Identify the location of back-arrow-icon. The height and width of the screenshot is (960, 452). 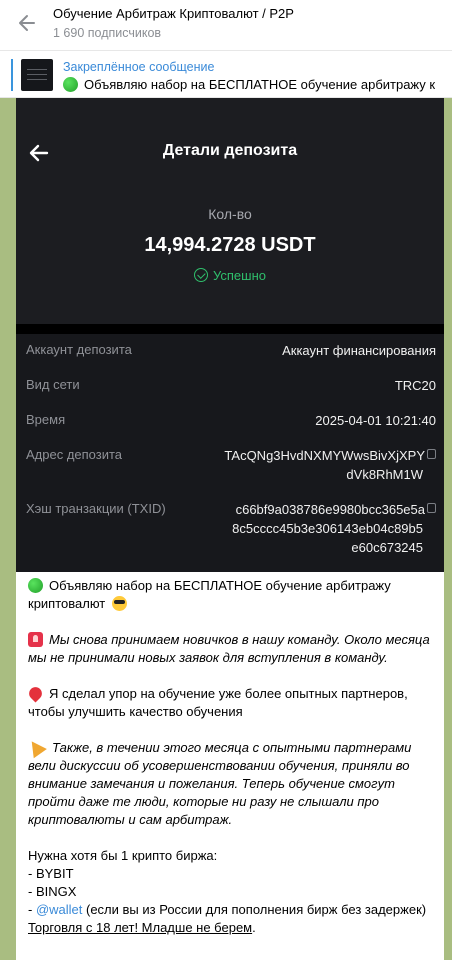
(27, 23).